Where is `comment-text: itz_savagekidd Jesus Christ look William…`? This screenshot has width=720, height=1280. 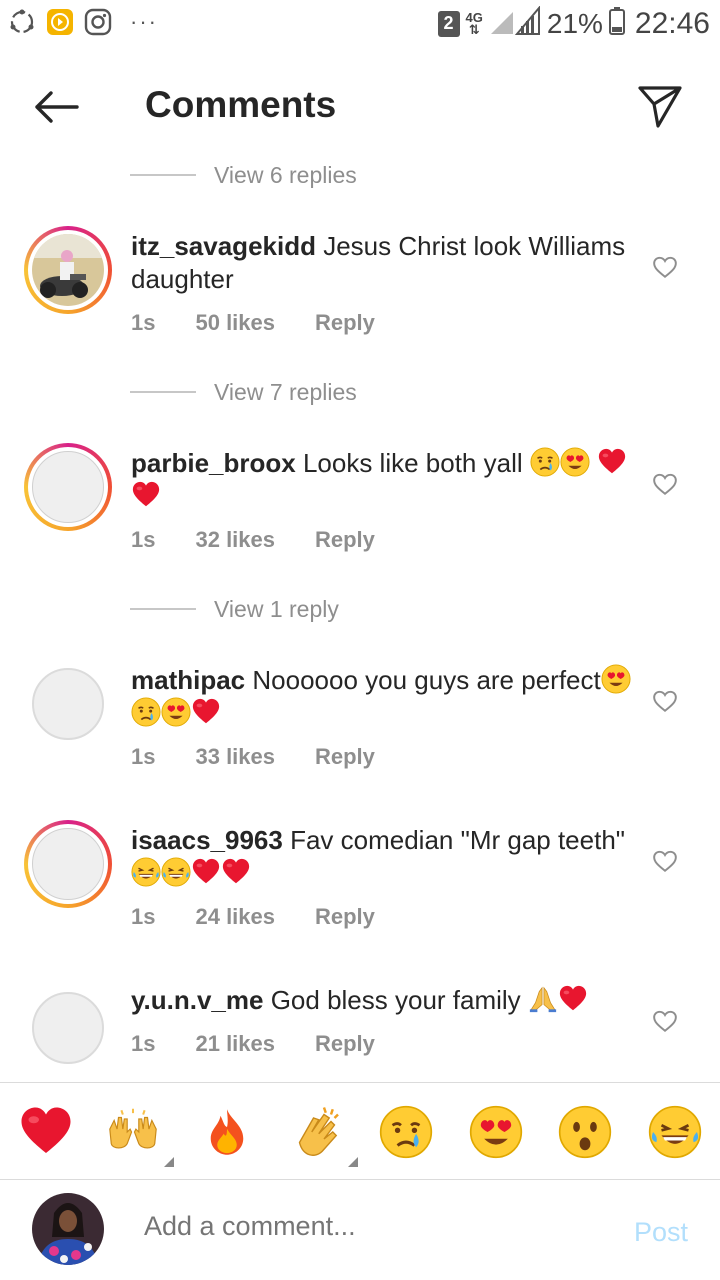 comment-text: itz_savagekidd Jesus Christ look William… is located at coordinates (381, 263).